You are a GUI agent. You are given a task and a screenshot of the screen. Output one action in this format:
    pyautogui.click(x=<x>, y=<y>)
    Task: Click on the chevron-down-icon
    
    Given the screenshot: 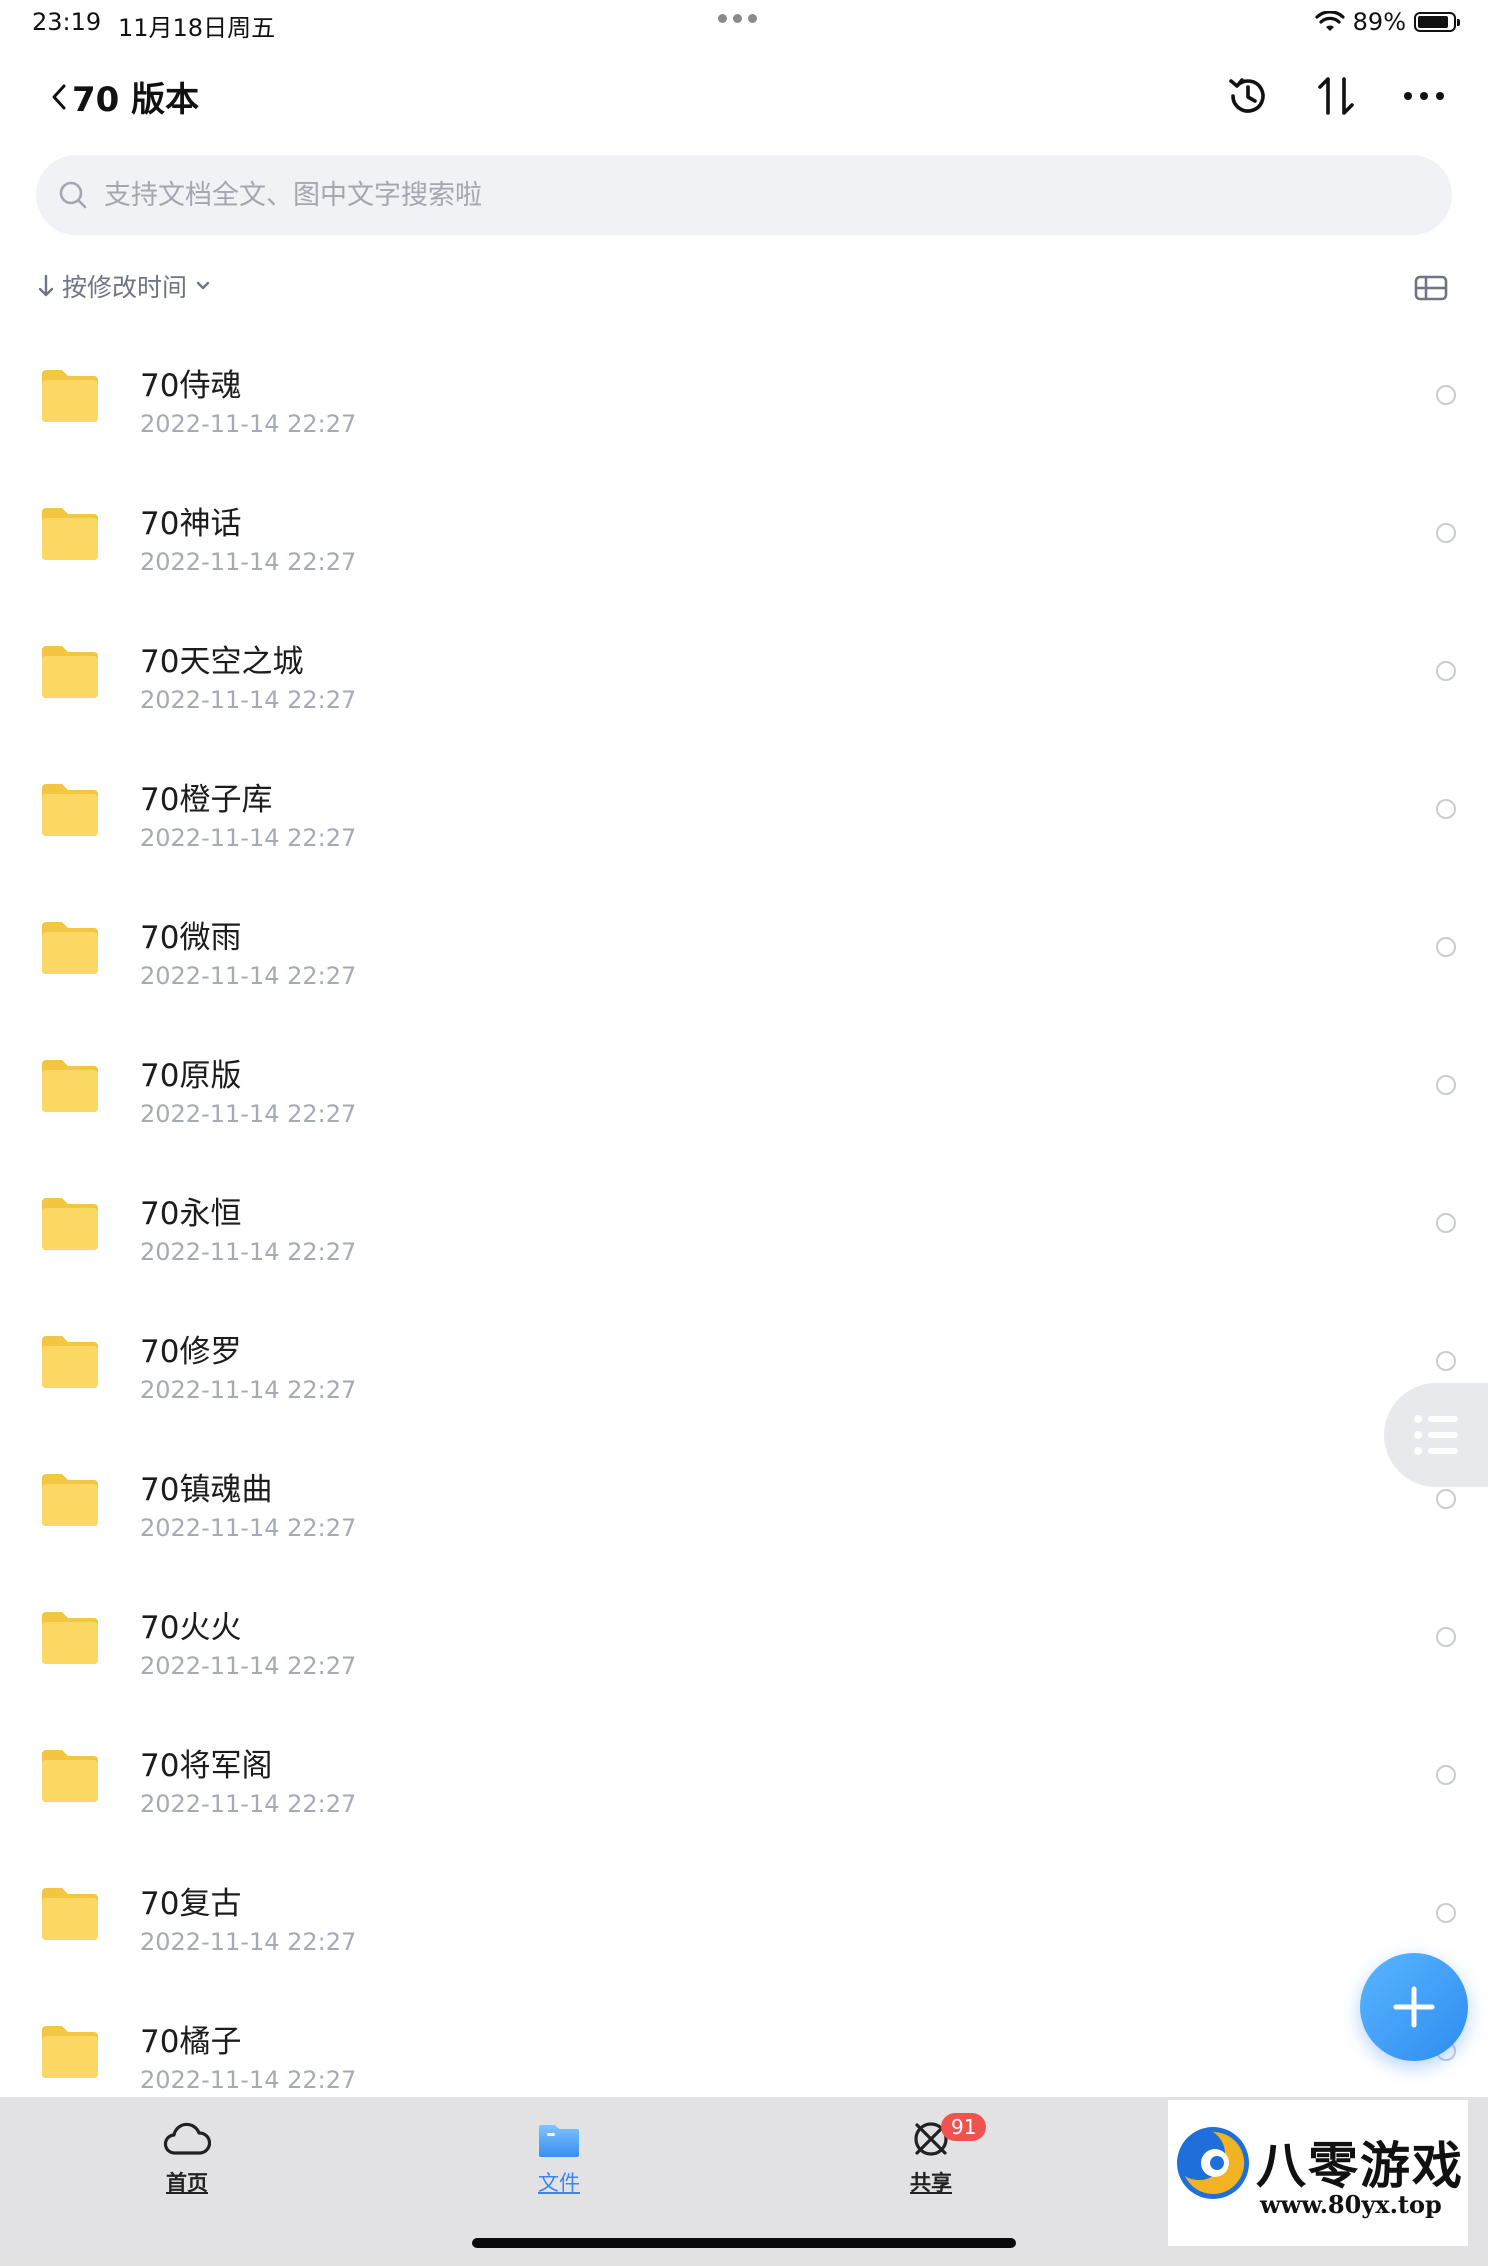 What is the action you would take?
    pyautogui.click(x=203, y=285)
    